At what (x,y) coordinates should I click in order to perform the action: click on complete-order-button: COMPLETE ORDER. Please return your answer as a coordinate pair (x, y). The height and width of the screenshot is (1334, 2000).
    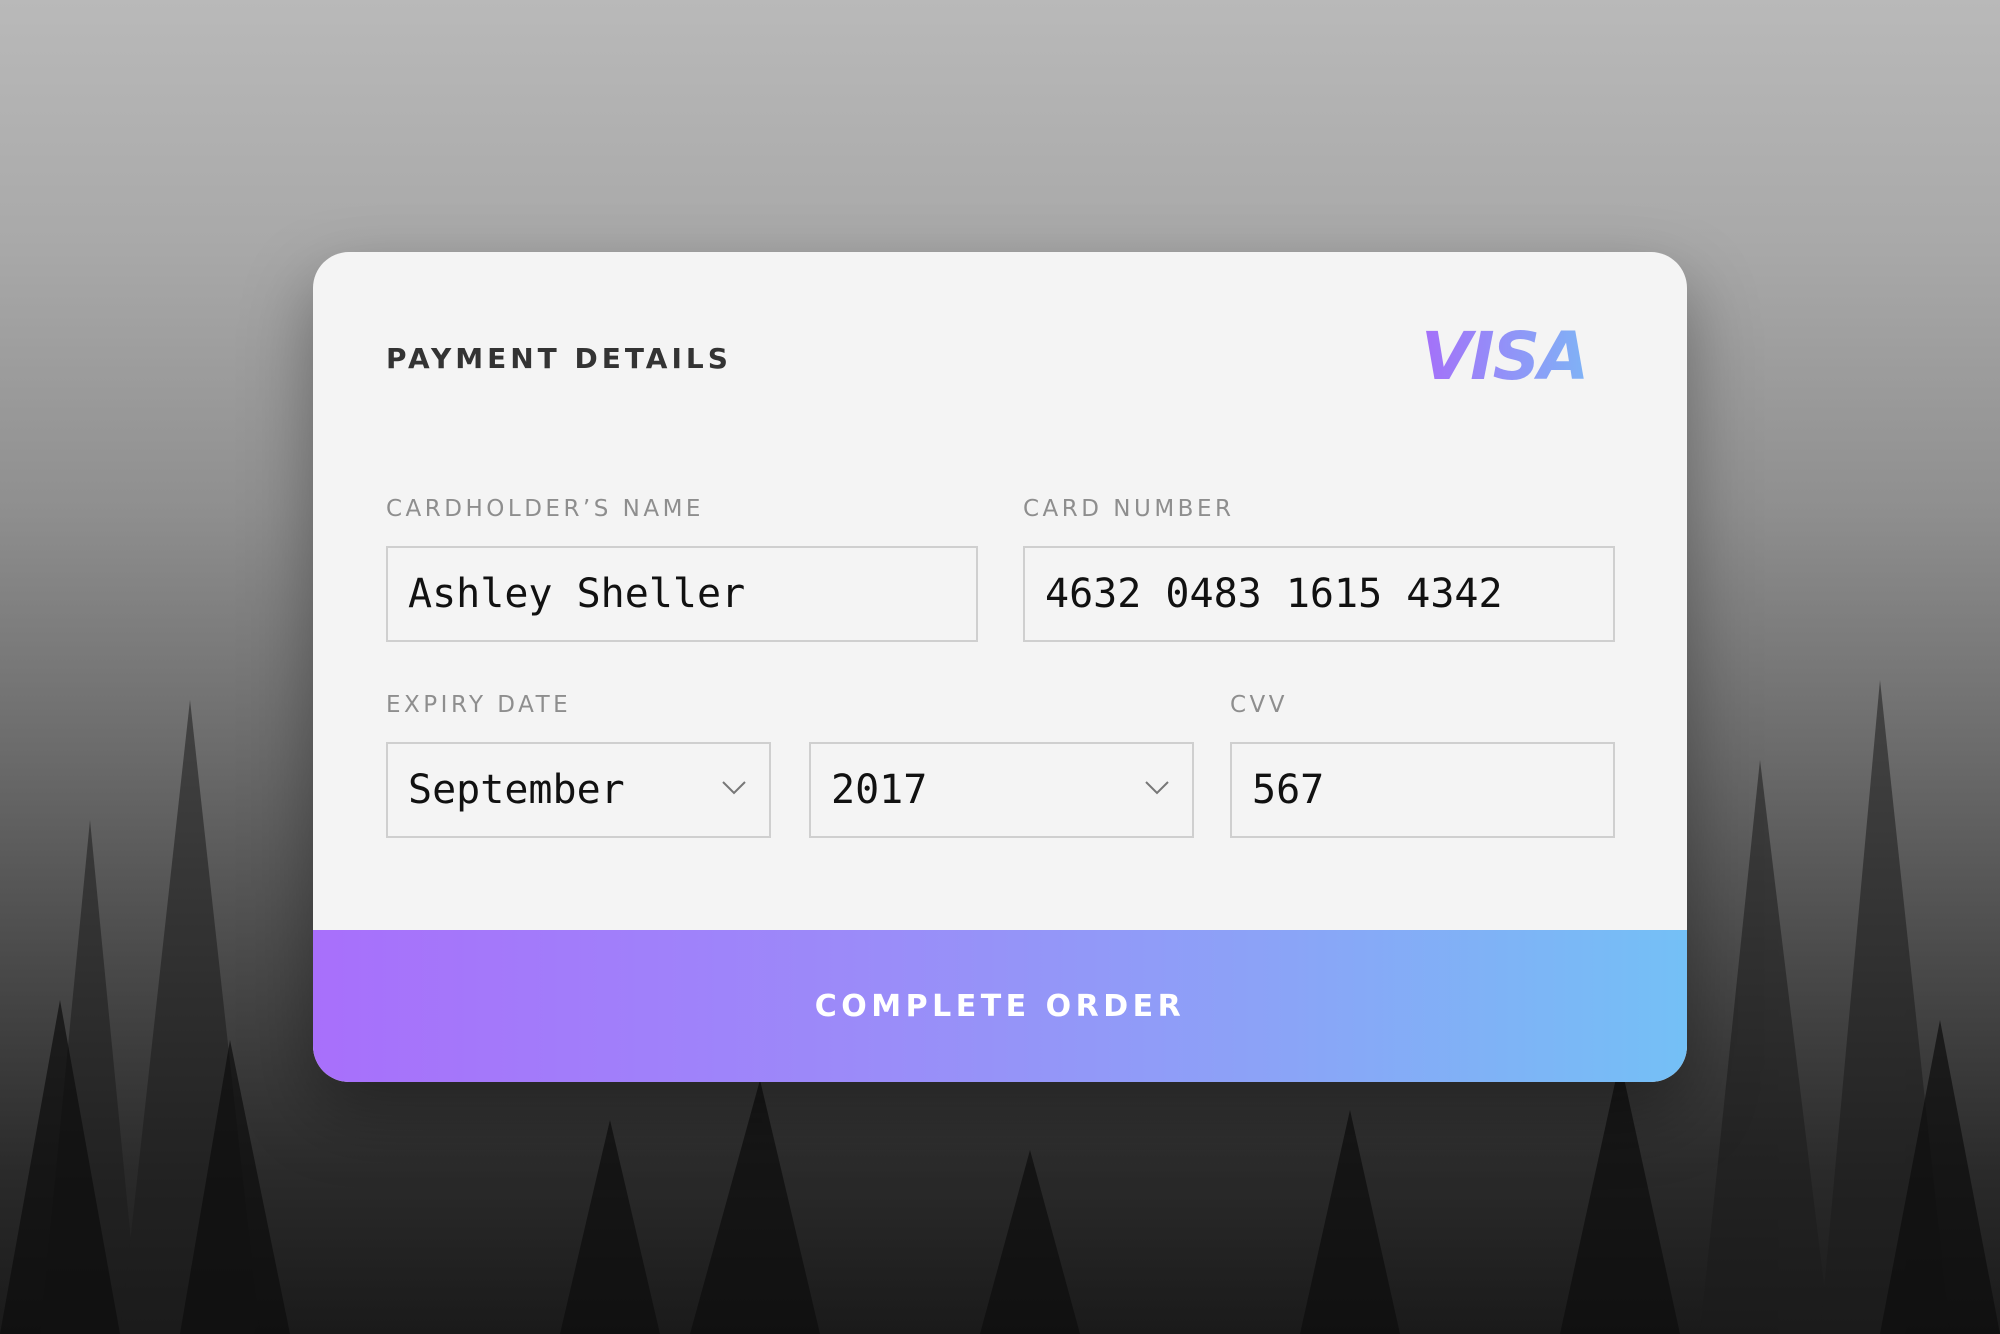
    Looking at the image, I should click on (1000, 1006).